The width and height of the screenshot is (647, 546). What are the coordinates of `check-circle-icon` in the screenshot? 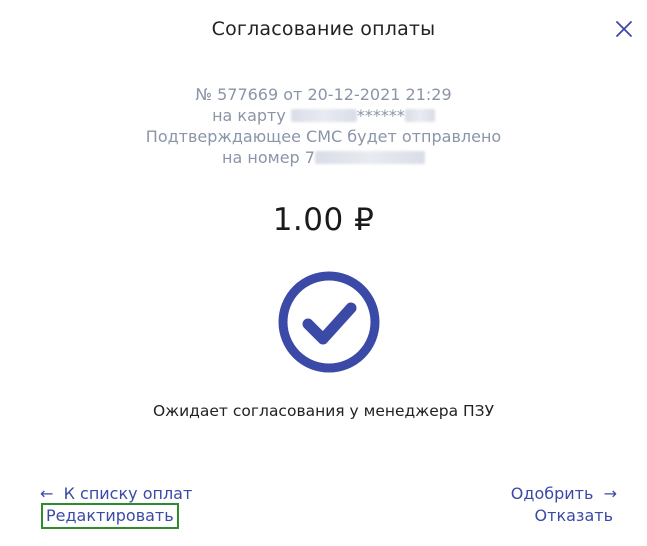 It's located at (329, 322).